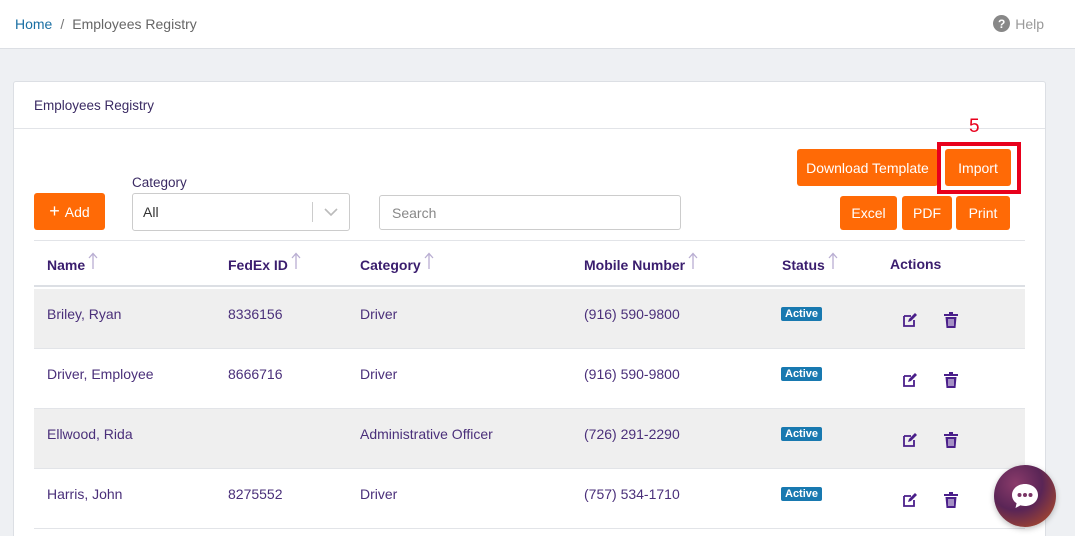 This screenshot has width=1075, height=536. I want to click on add-button-label: Add, so click(77, 211).